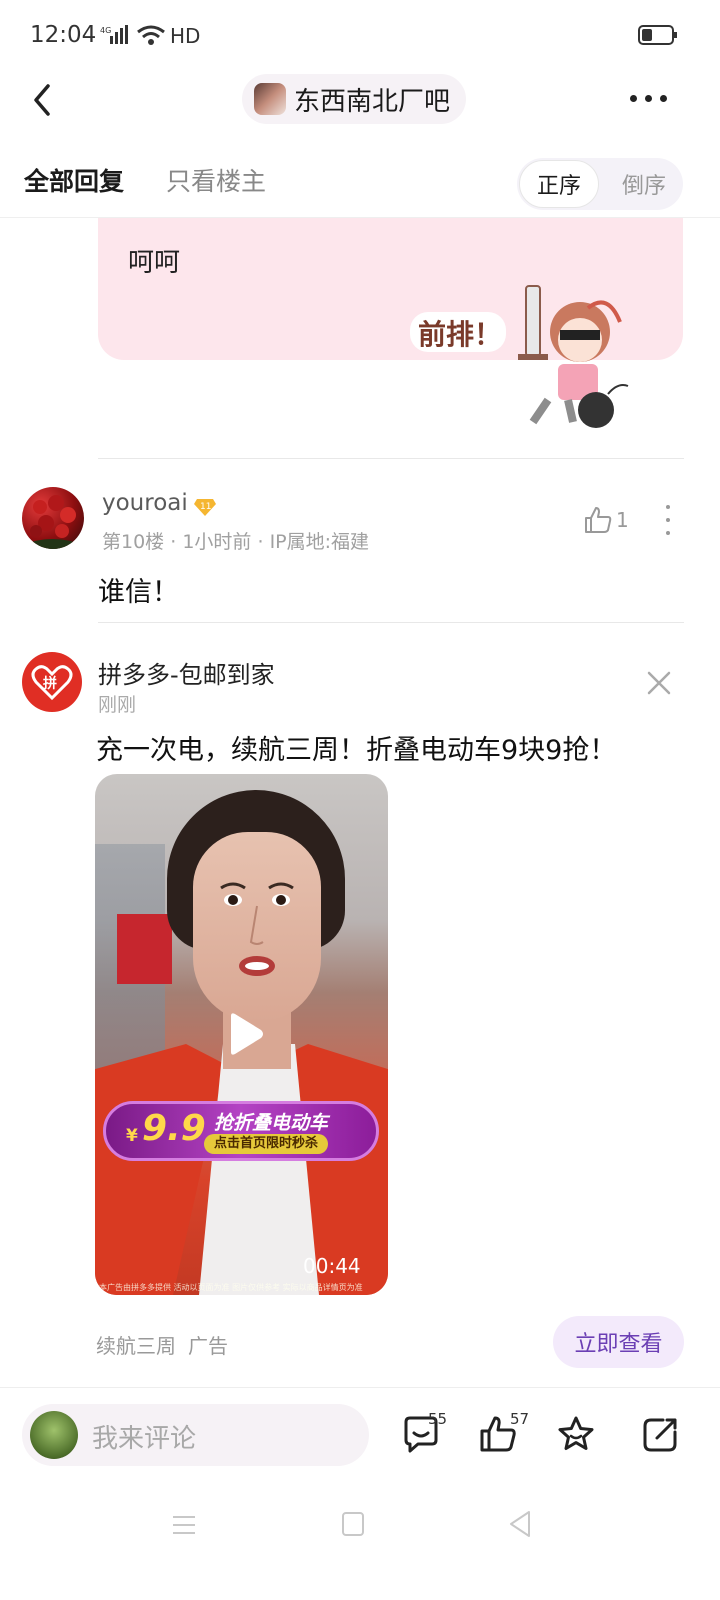 Image resolution: width=720 pixels, height=1600 pixels. I want to click on tab-all-replies: 全部回复, so click(74, 180).